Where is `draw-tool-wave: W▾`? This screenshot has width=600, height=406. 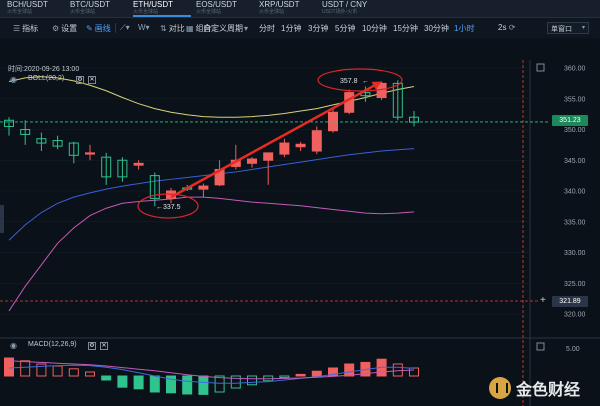 draw-tool-wave: W▾ is located at coordinates (145, 27).